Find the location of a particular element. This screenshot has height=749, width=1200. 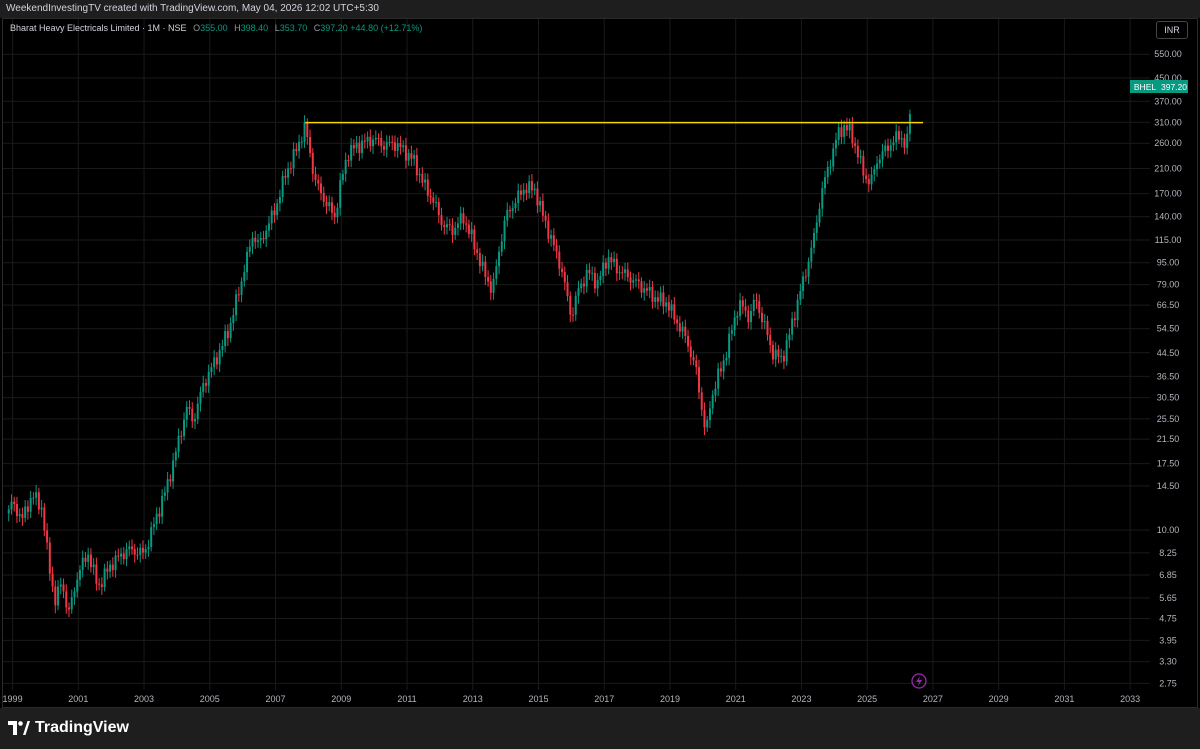

last-price-label: 397.20 is located at coordinates (1174, 87).